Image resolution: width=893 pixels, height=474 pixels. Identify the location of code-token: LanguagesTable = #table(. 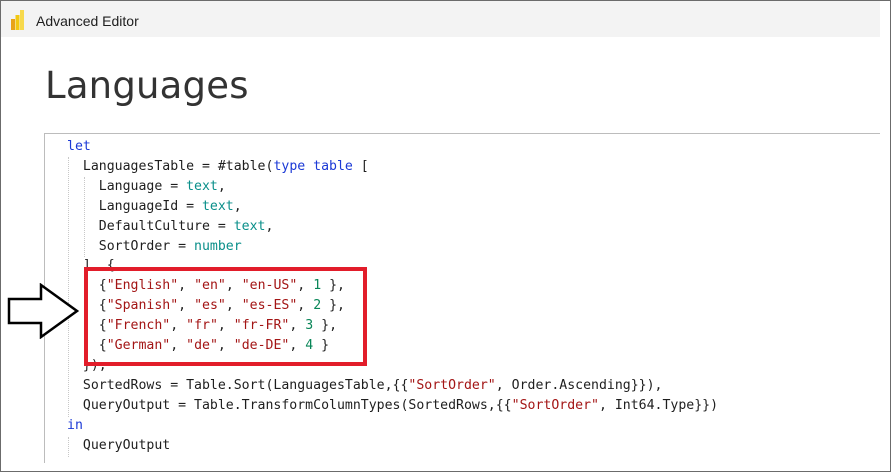
(170, 166).